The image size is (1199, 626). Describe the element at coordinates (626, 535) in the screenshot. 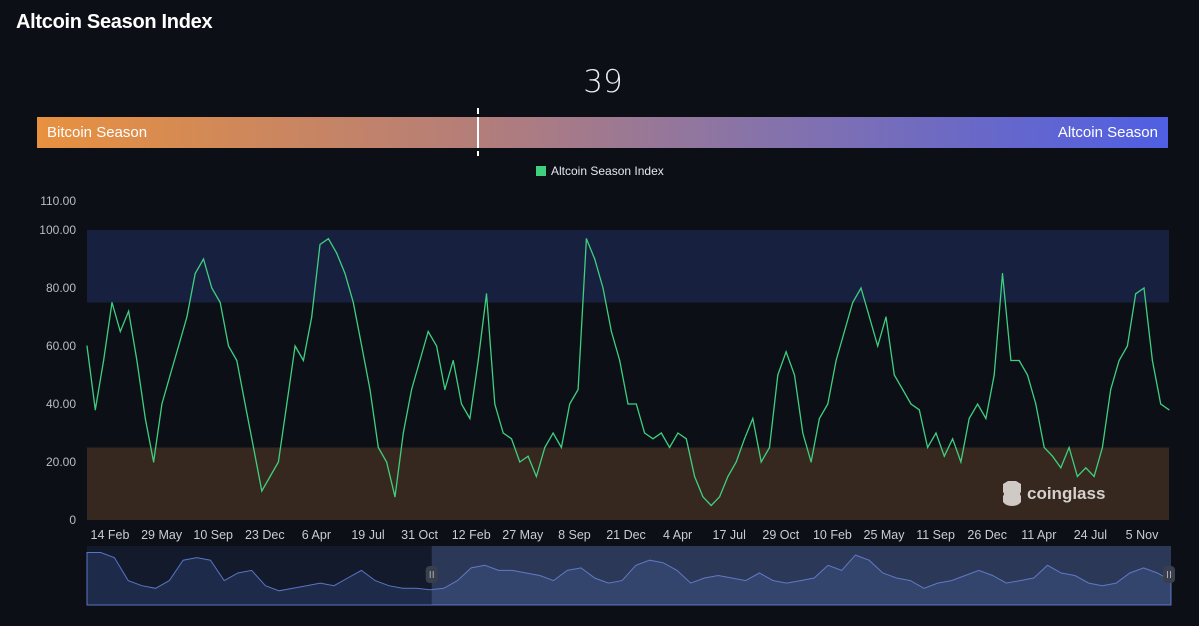

I see `x-tick-label: 21 Dec` at that location.